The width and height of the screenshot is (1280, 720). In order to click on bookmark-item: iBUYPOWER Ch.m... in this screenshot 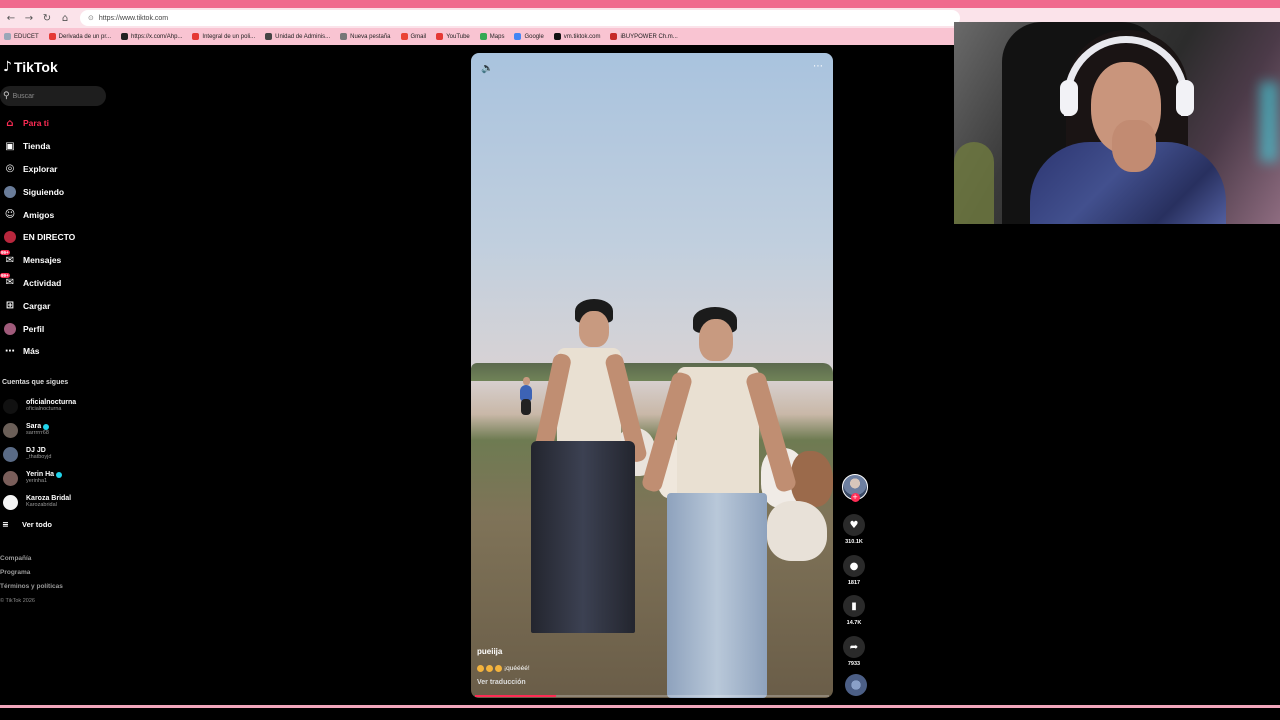, I will do `click(644, 36)`.